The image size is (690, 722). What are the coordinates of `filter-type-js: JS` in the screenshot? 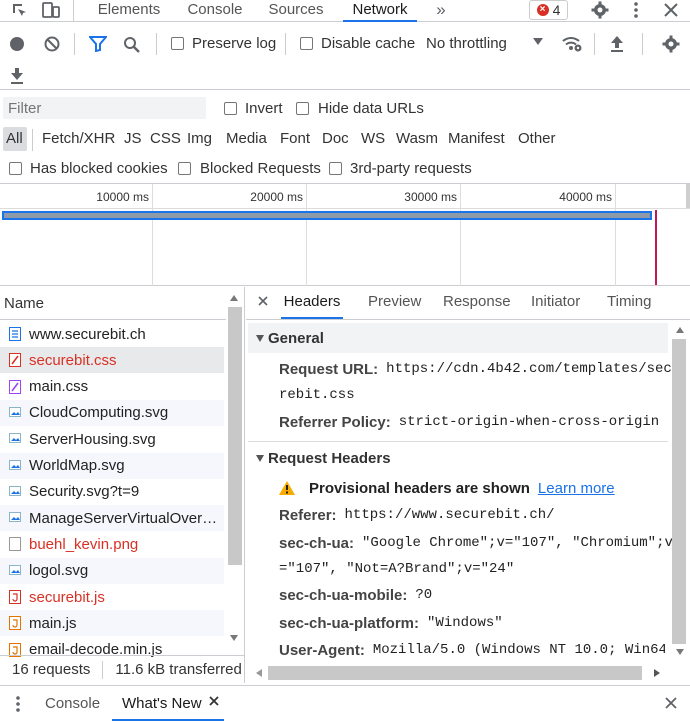 It's located at (133, 140).